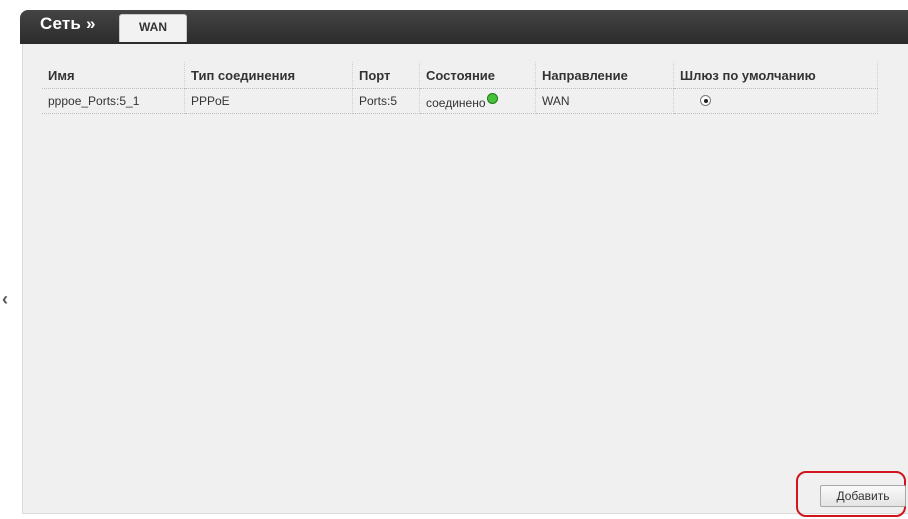  I want to click on add-button: Добавить, so click(863, 496).